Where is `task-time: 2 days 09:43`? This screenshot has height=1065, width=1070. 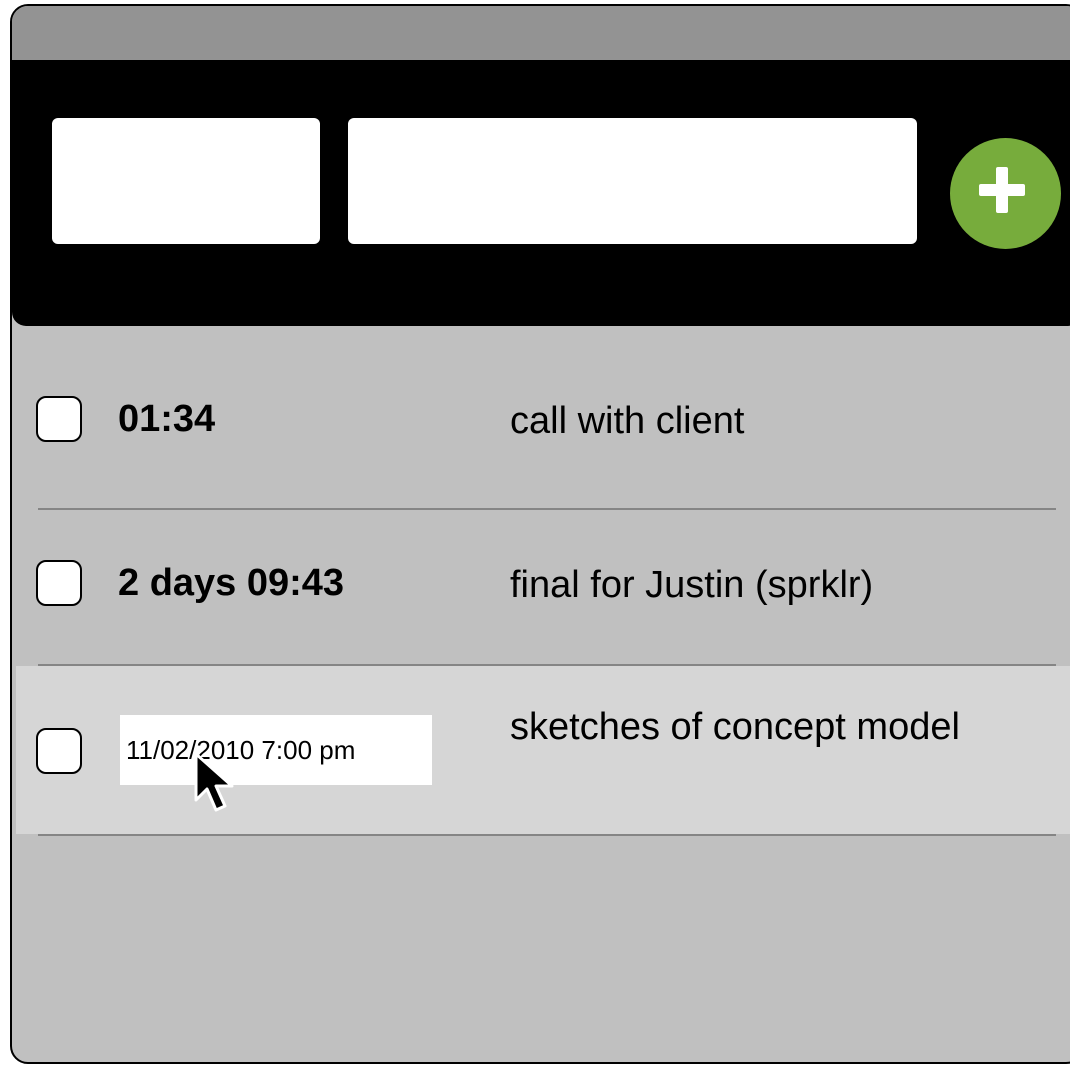 task-time: 2 days 09:43 is located at coordinates (231, 583).